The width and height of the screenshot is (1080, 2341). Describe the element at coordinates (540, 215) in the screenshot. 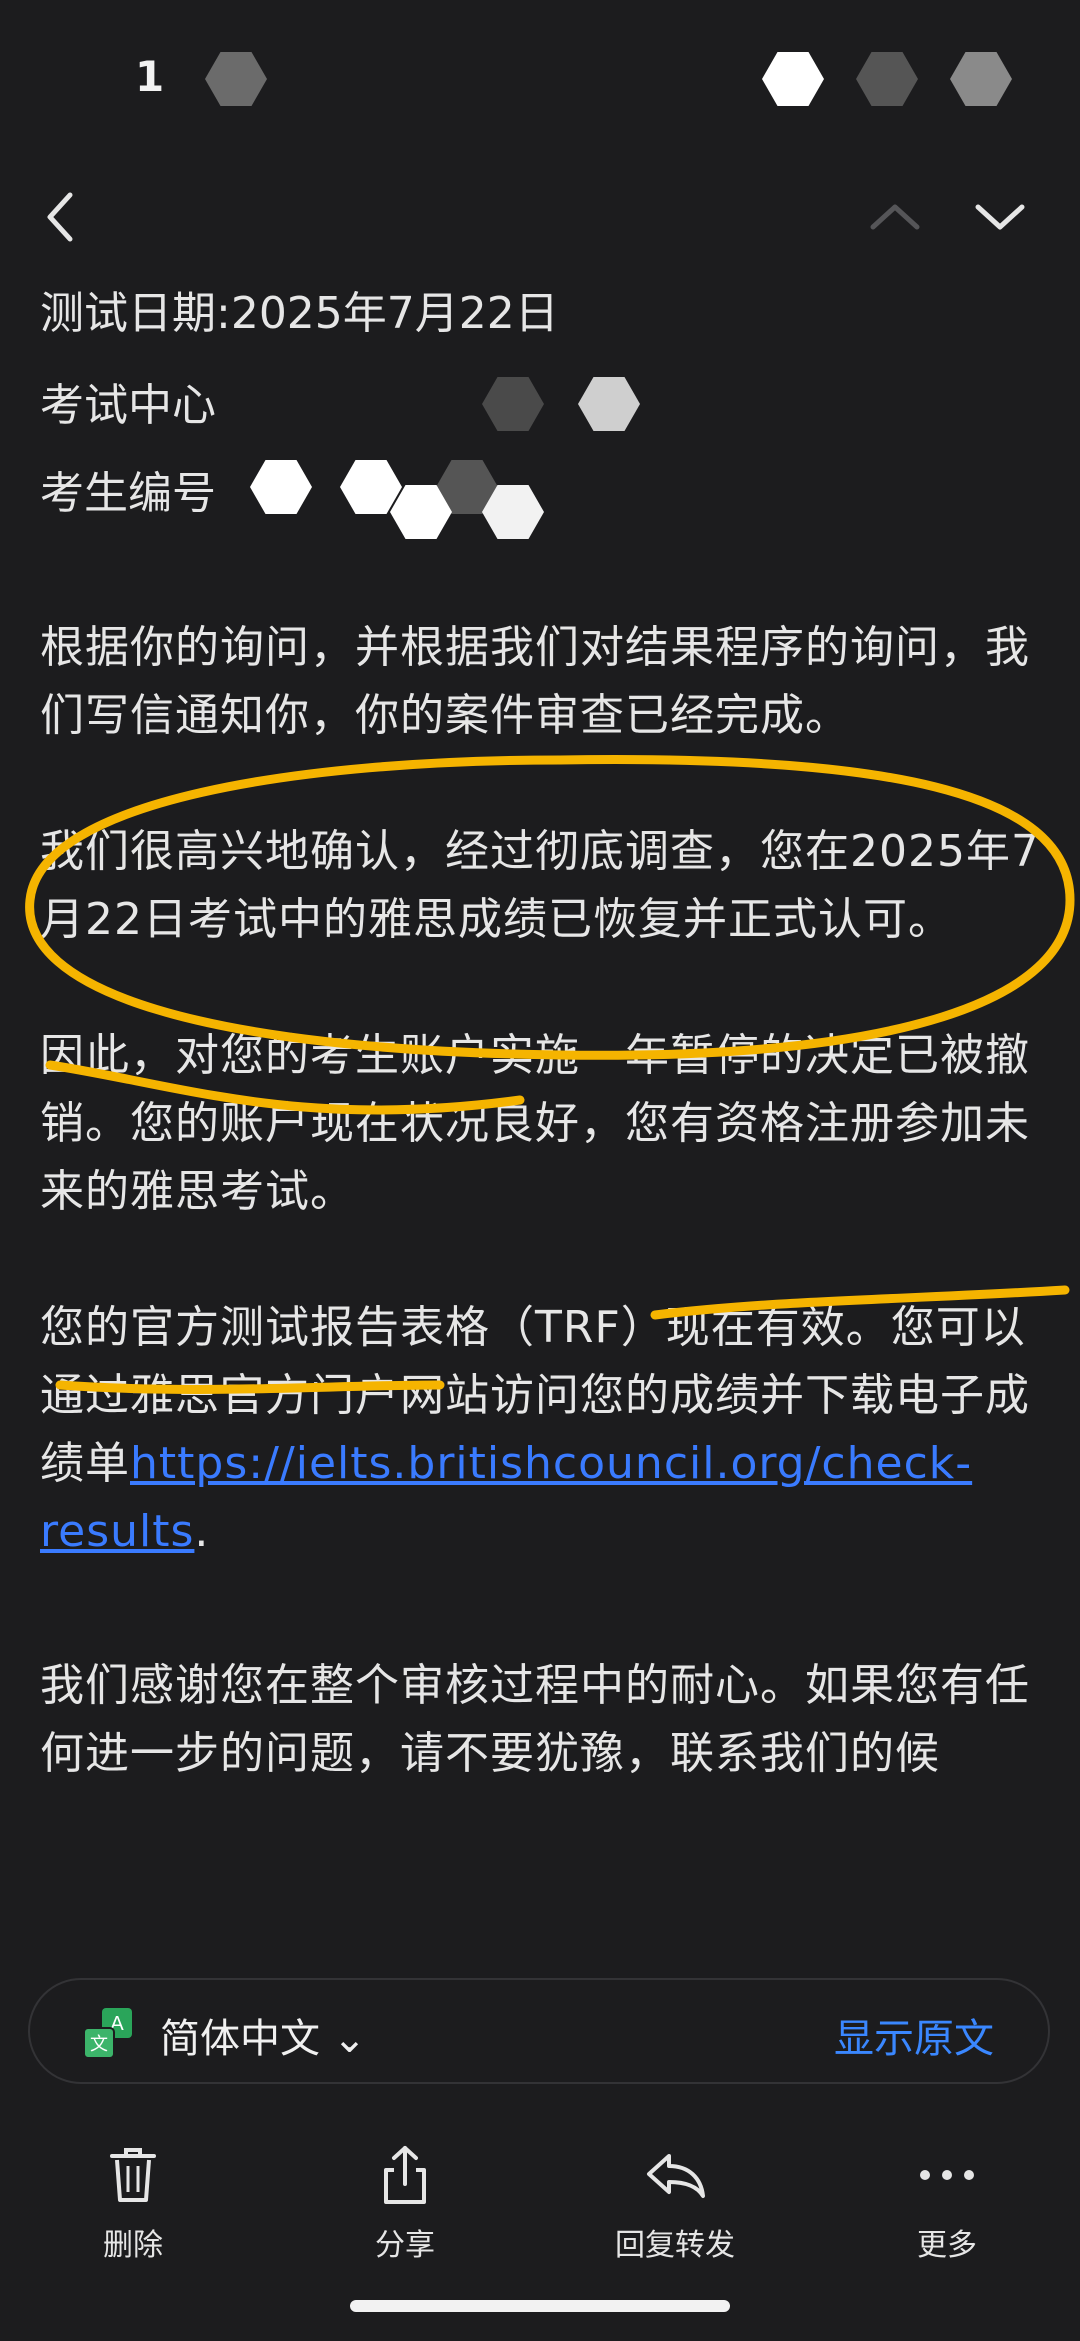

I see `nav-bar` at that location.